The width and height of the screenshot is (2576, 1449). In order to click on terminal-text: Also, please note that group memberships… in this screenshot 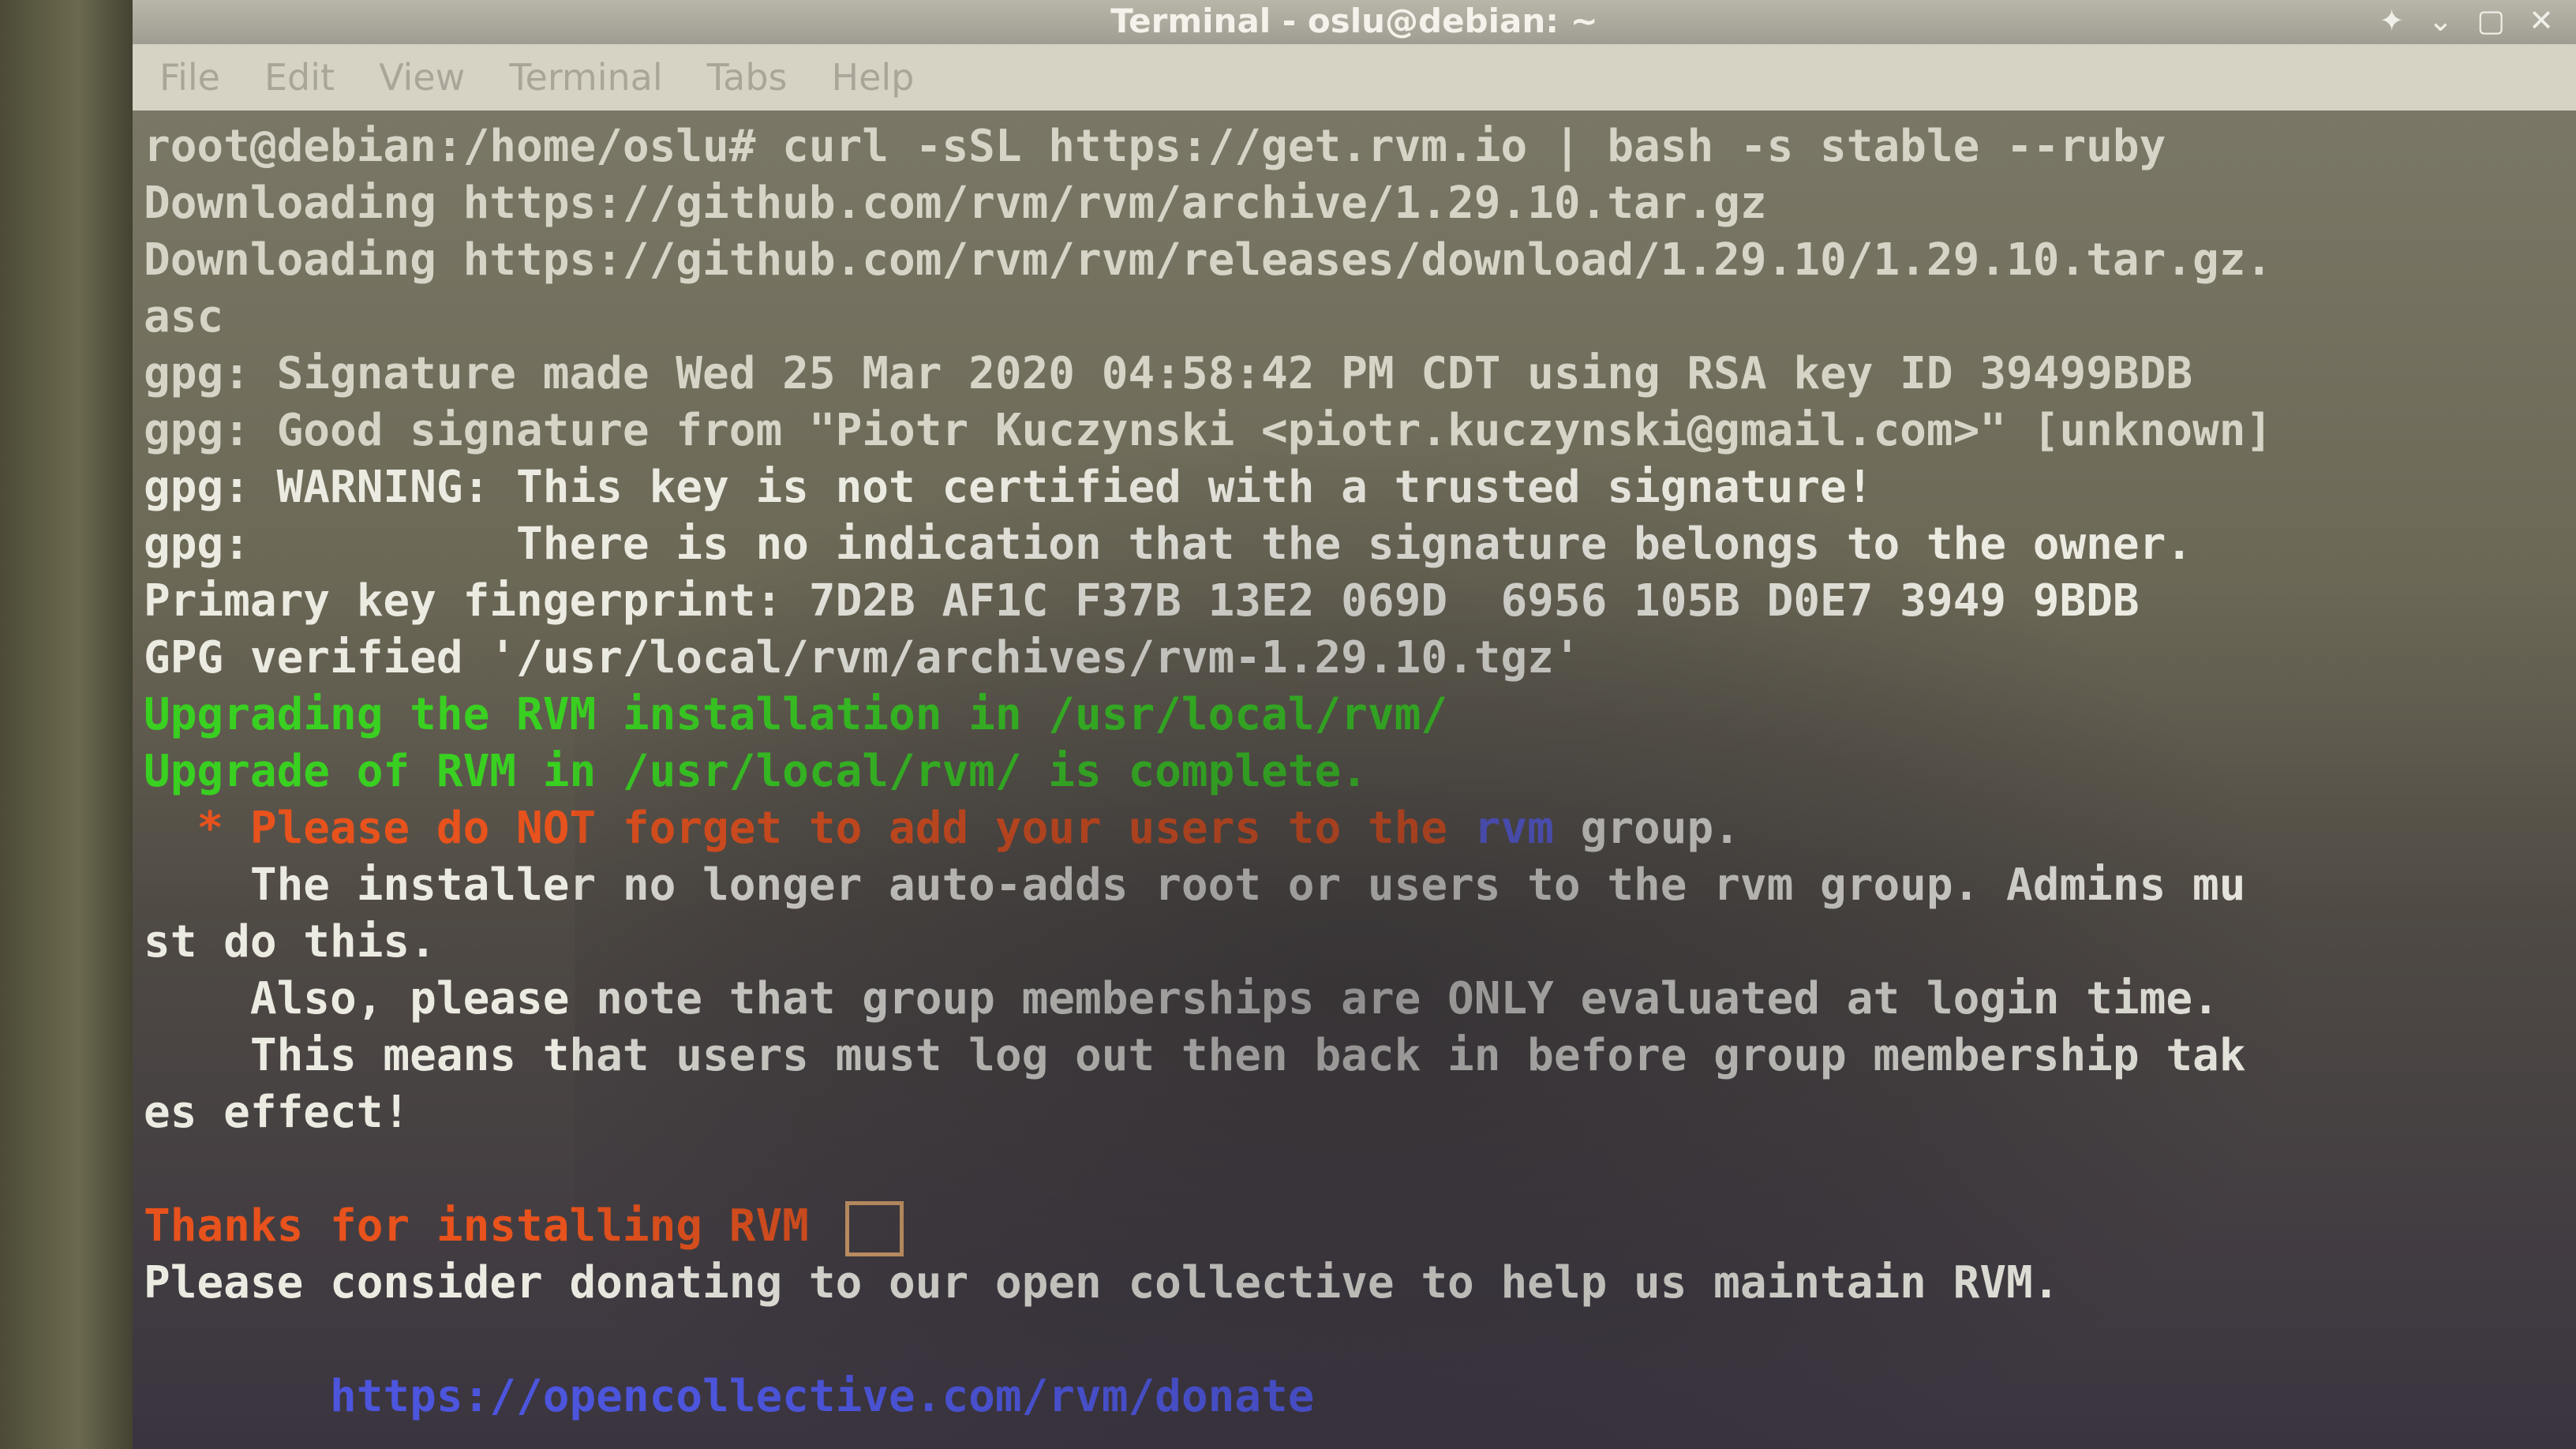, I will do `click(1181, 998)`.